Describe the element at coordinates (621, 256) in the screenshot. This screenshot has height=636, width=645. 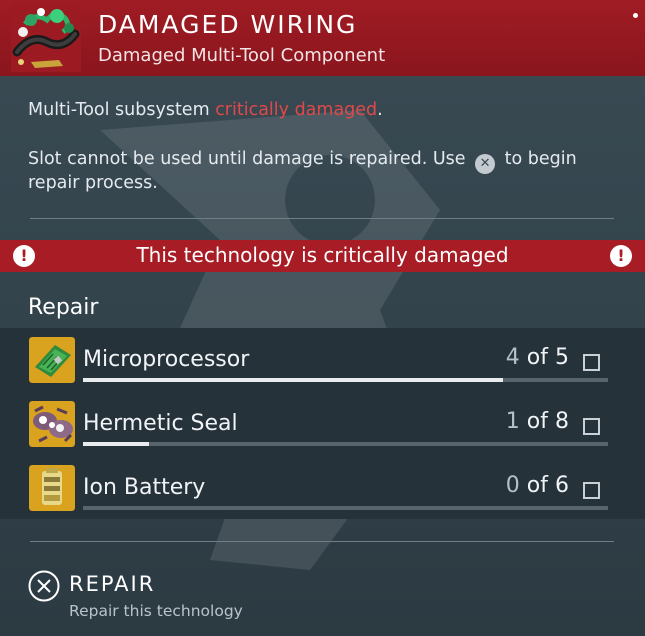
I see `alert-icon: !` at that location.